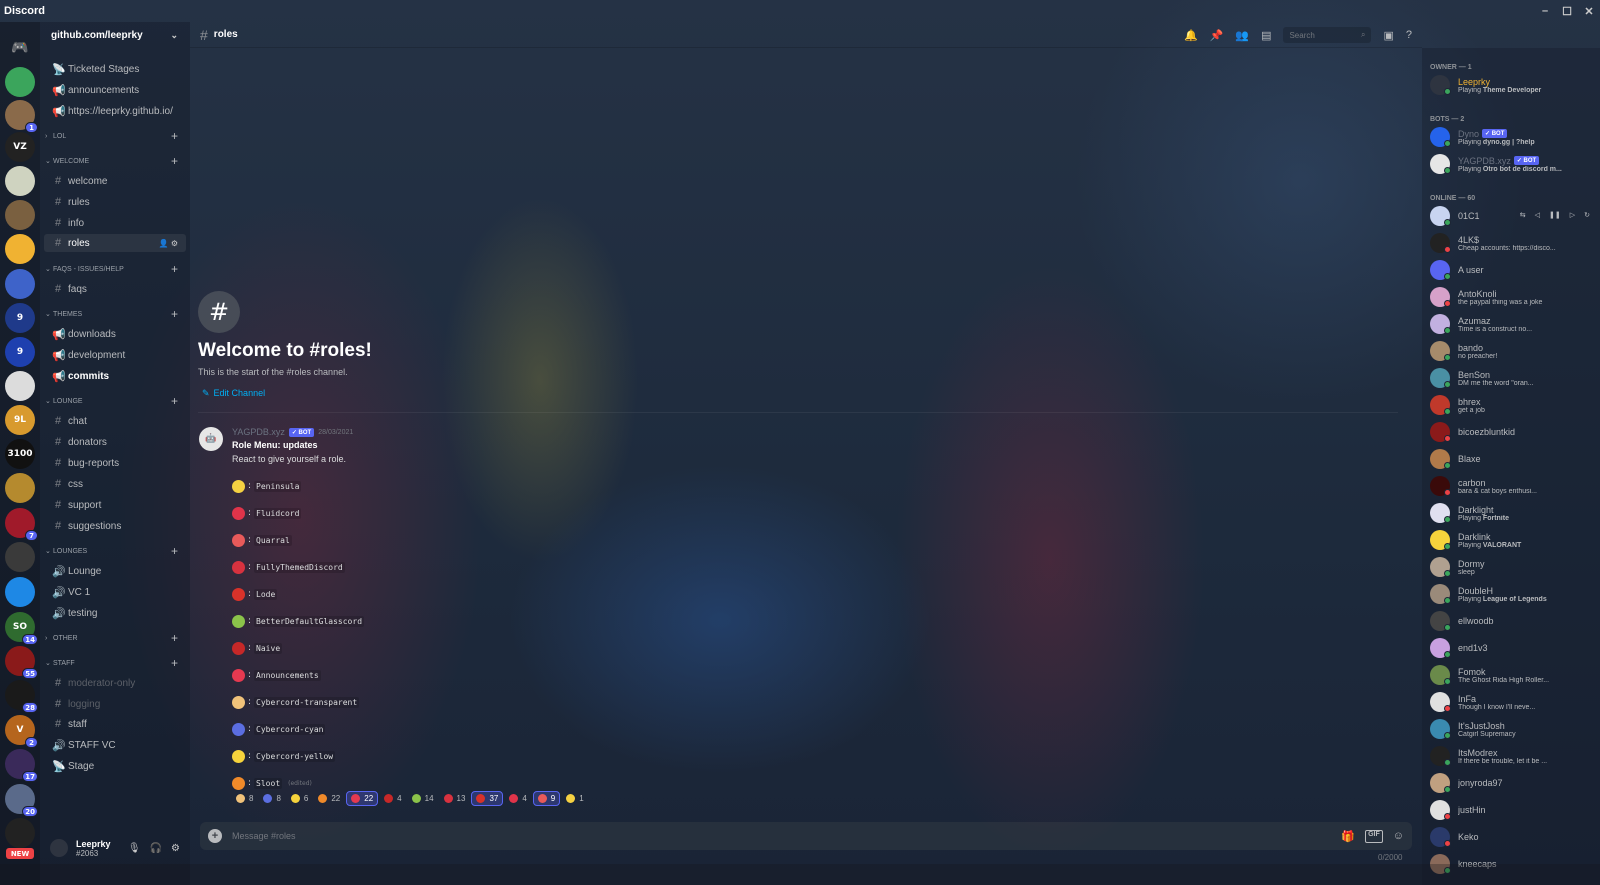 The height and width of the screenshot is (885, 1600). I want to click on channel-donators: # donators, so click(115, 442).